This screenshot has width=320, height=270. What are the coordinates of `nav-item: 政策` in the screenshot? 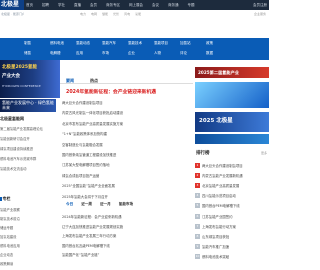 It's located at (219, 43).